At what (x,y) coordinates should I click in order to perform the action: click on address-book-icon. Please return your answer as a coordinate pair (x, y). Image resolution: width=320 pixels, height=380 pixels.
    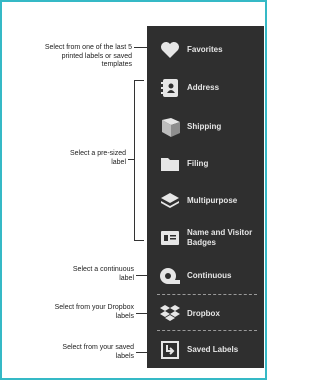
    Looking at the image, I should click on (170, 88).